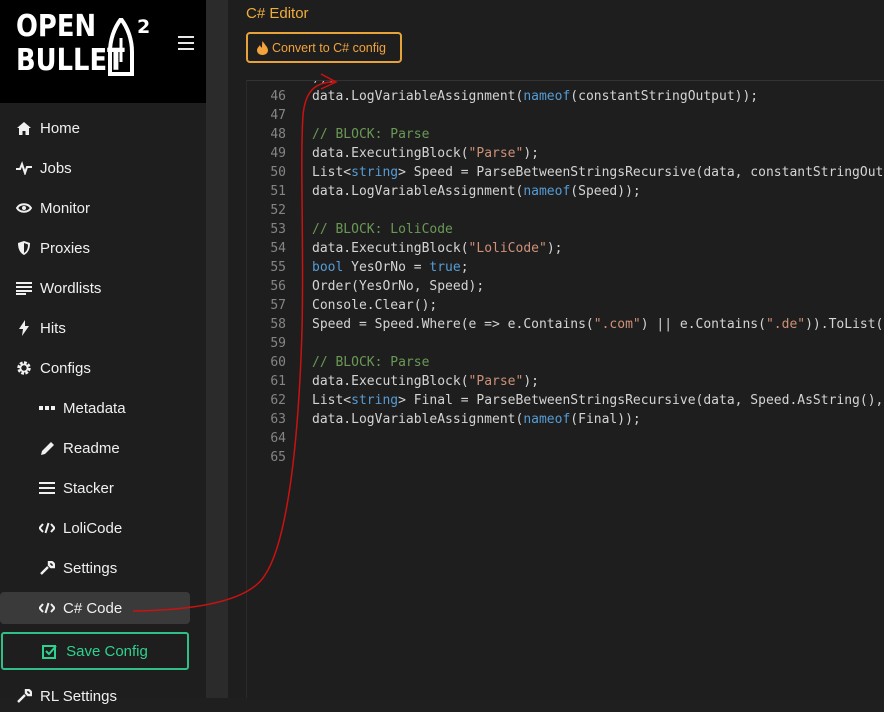  What do you see at coordinates (24, 168) in the screenshot?
I see `pulse-icon` at bounding box center [24, 168].